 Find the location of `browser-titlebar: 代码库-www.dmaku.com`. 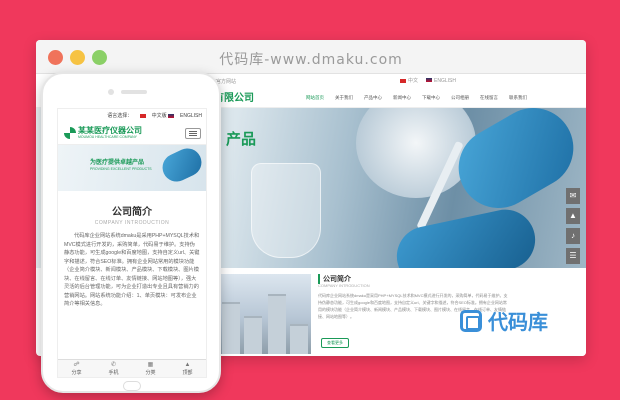

browser-titlebar: 代码库-www.dmaku.com is located at coordinates (311, 57).